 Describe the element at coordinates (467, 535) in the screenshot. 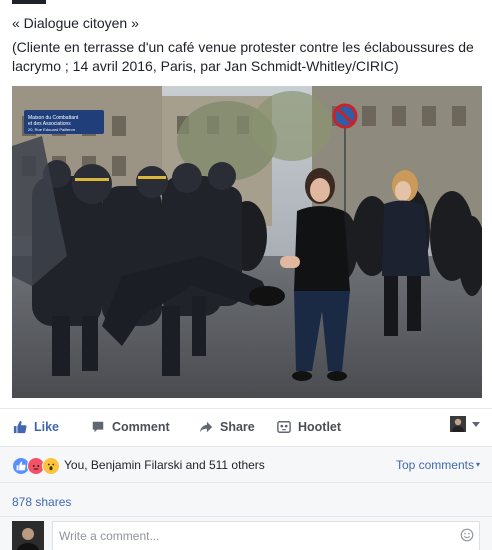

I see `smiley-icon` at that location.